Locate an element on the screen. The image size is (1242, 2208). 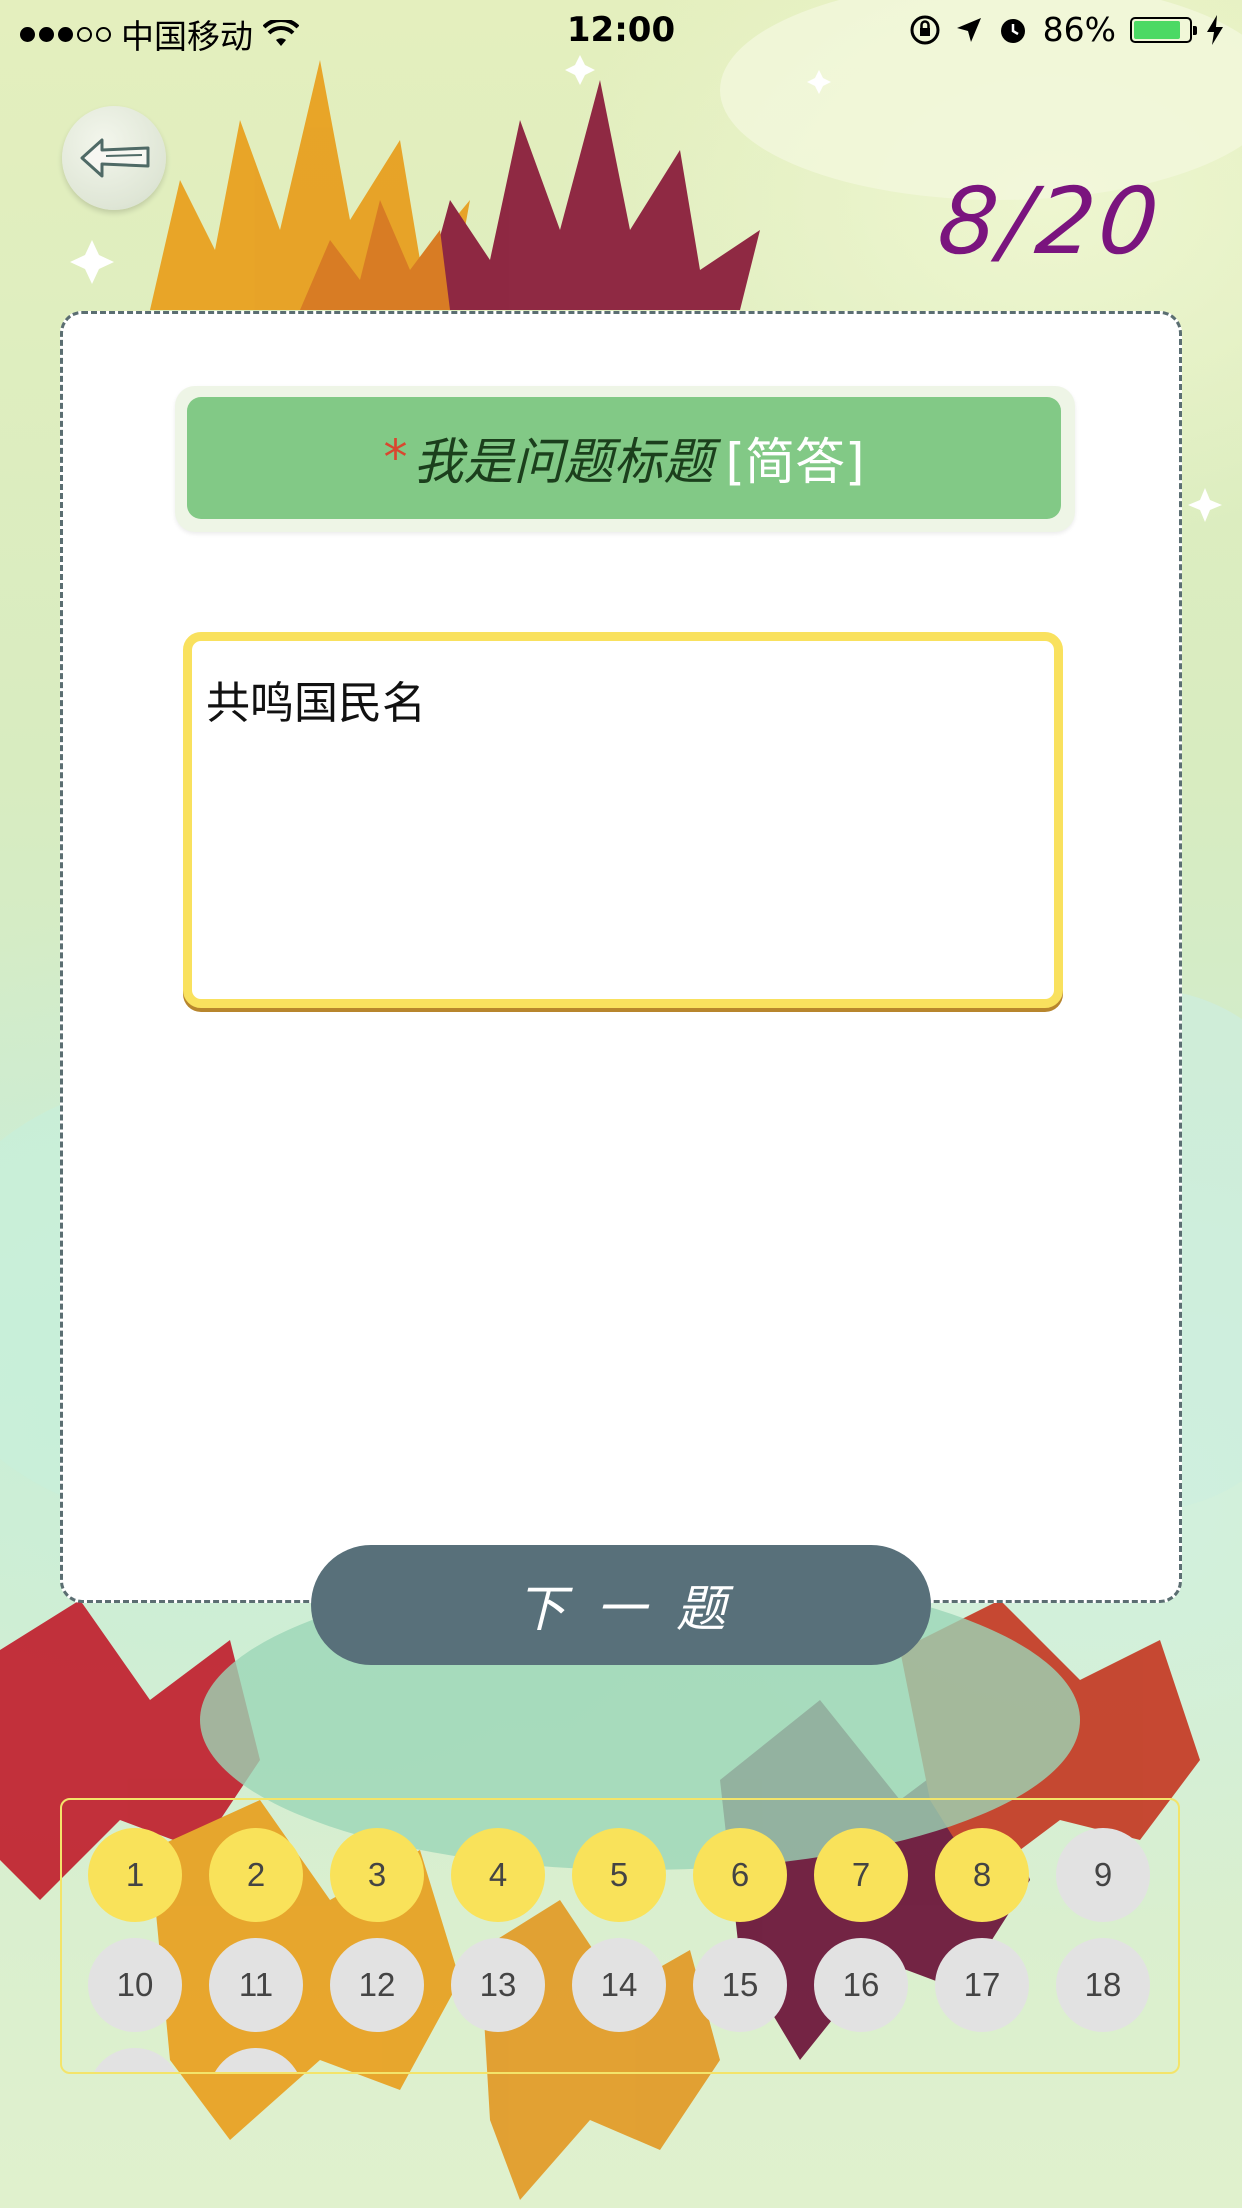
charging-bolt-icon is located at coordinates (1215, 29).